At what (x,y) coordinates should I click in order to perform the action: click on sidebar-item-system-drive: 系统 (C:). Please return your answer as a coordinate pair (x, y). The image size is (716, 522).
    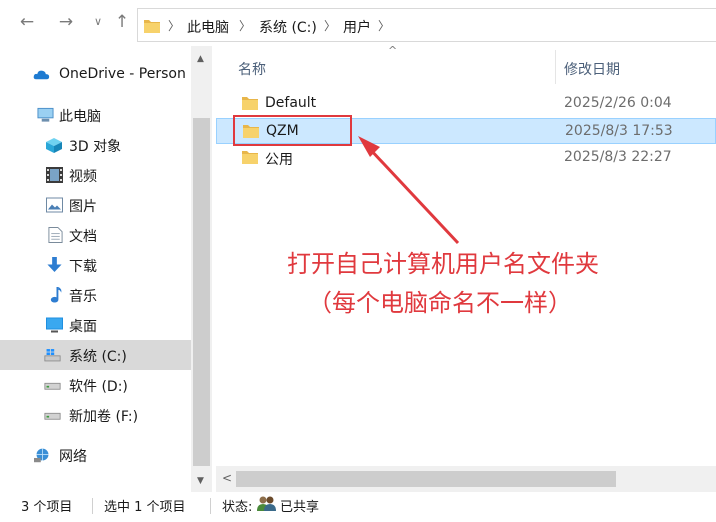
    Looking at the image, I should click on (95, 355).